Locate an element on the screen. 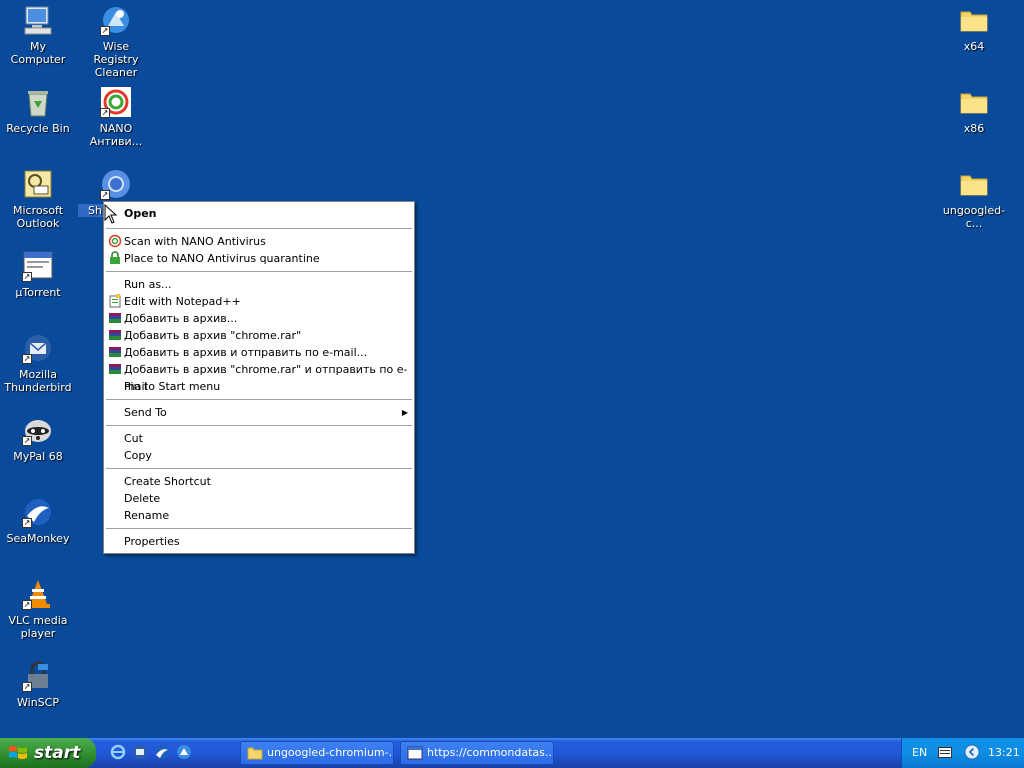  outlook-icon is located at coordinates (38, 184).